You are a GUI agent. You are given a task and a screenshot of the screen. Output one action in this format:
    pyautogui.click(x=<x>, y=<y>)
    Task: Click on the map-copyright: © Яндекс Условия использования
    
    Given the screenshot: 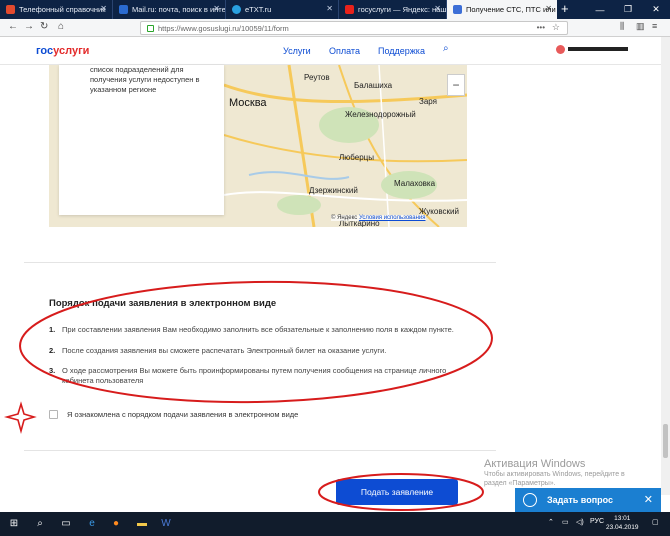 What is the action you would take?
    pyautogui.click(x=378, y=218)
    